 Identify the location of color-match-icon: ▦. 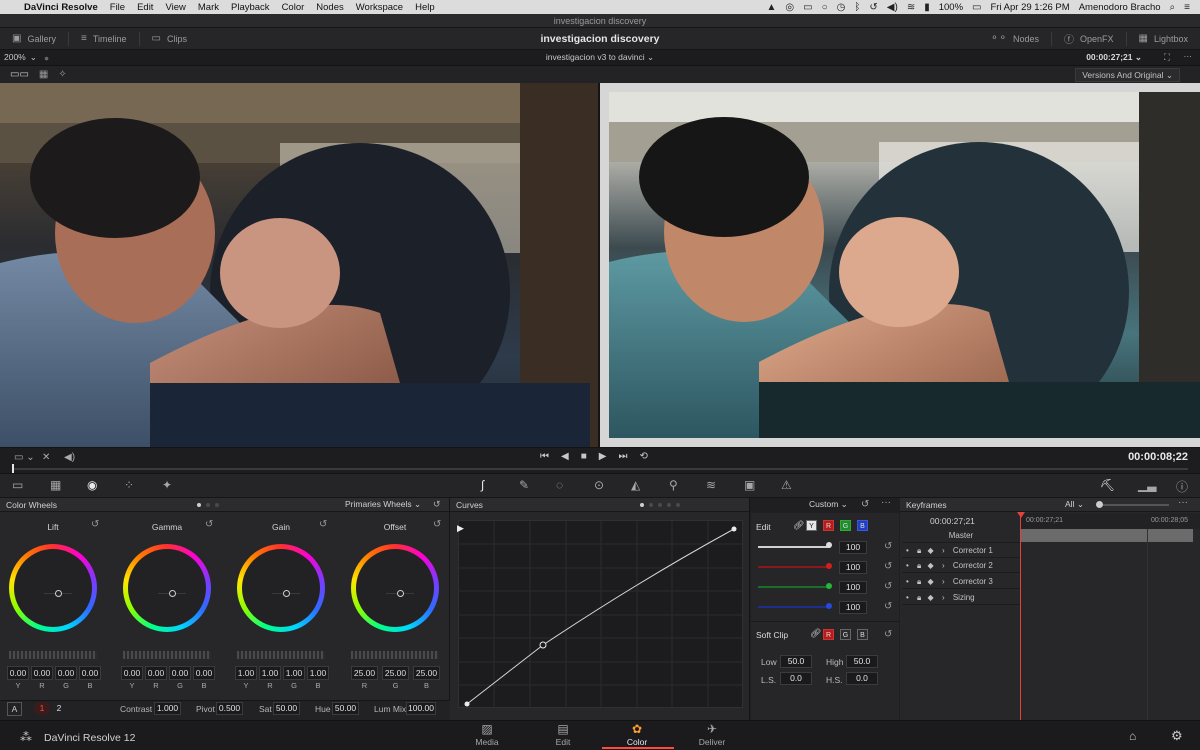
(55, 485).